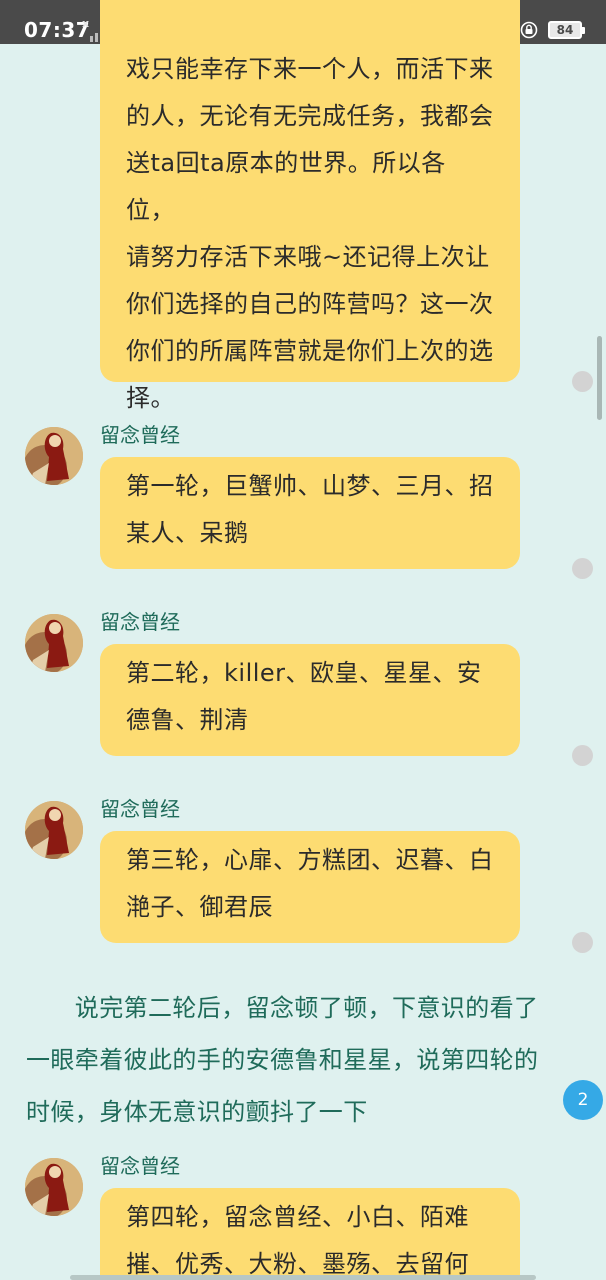  Describe the element at coordinates (566, 30) in the screenshot. I see `battery-icon: 84` at that location.